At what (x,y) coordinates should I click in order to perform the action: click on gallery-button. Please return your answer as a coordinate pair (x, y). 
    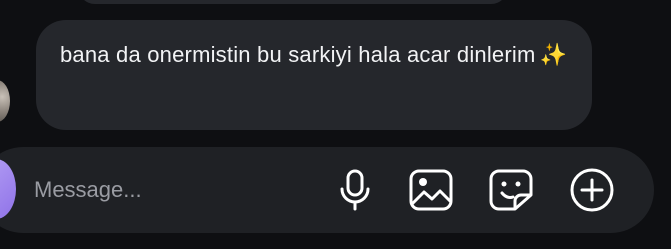
    Looking at the image, I should click on (431, 190).